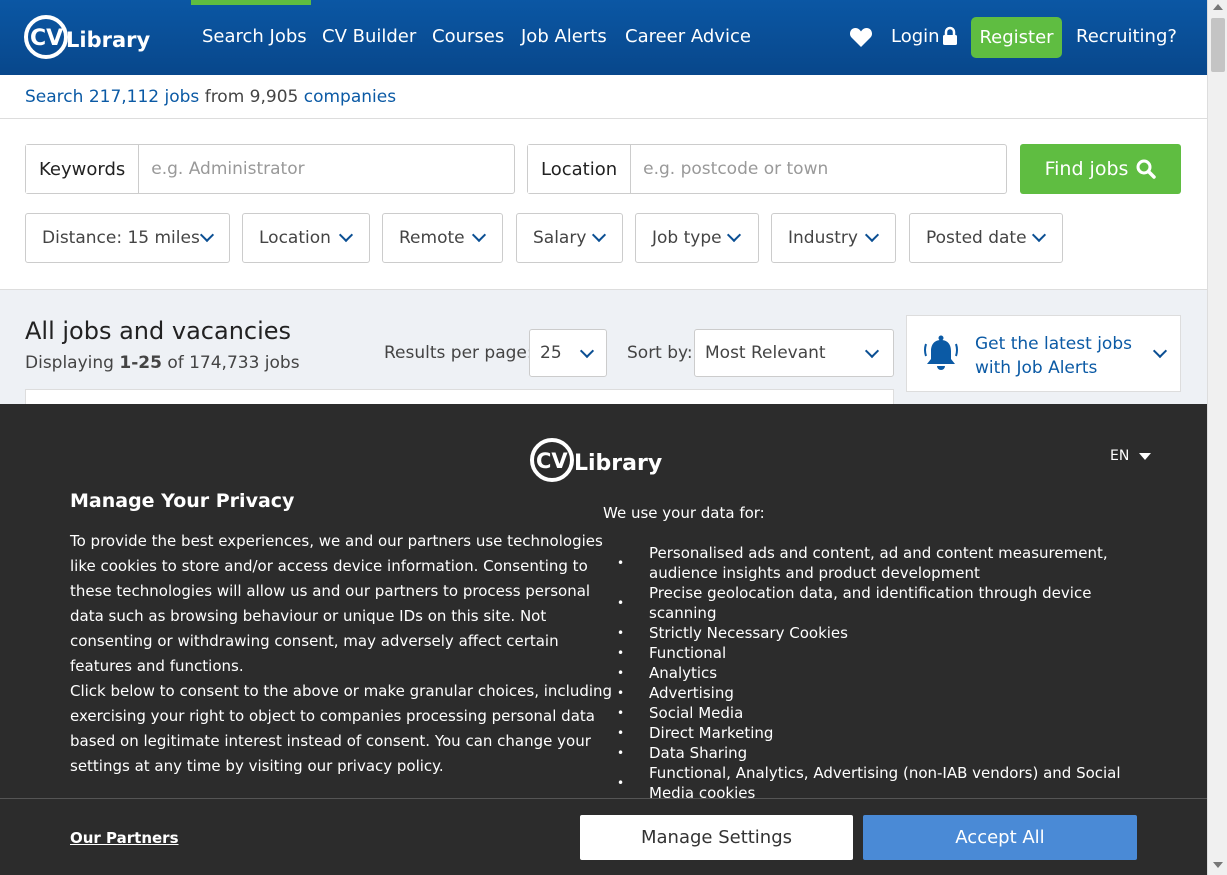 The image size is (1227, 875). Describe the element at coordinates (468, 36) in the screenshot. I see `nav-courses: Courses` at that location.